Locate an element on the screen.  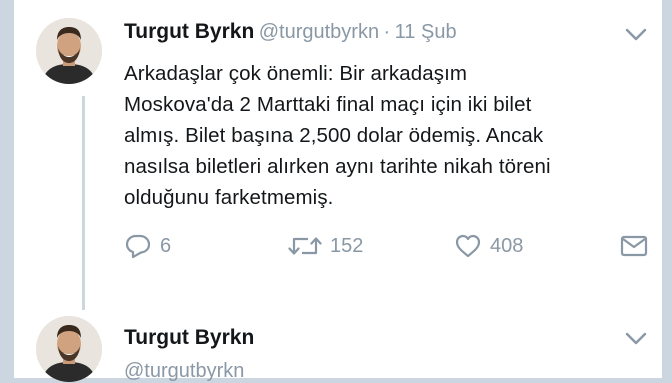
tweet-date: 11 Şub is located at coordinates (426, 32).